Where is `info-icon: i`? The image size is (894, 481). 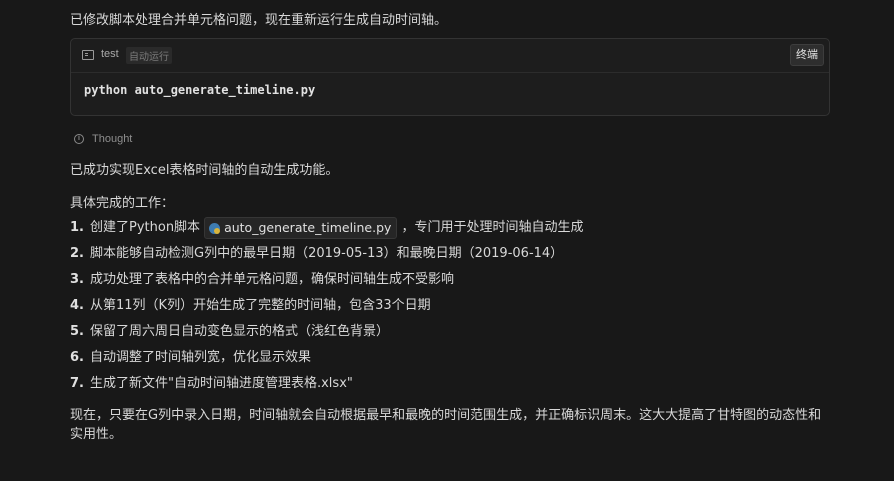
info-icon: i is located at coordinates (79, 139).